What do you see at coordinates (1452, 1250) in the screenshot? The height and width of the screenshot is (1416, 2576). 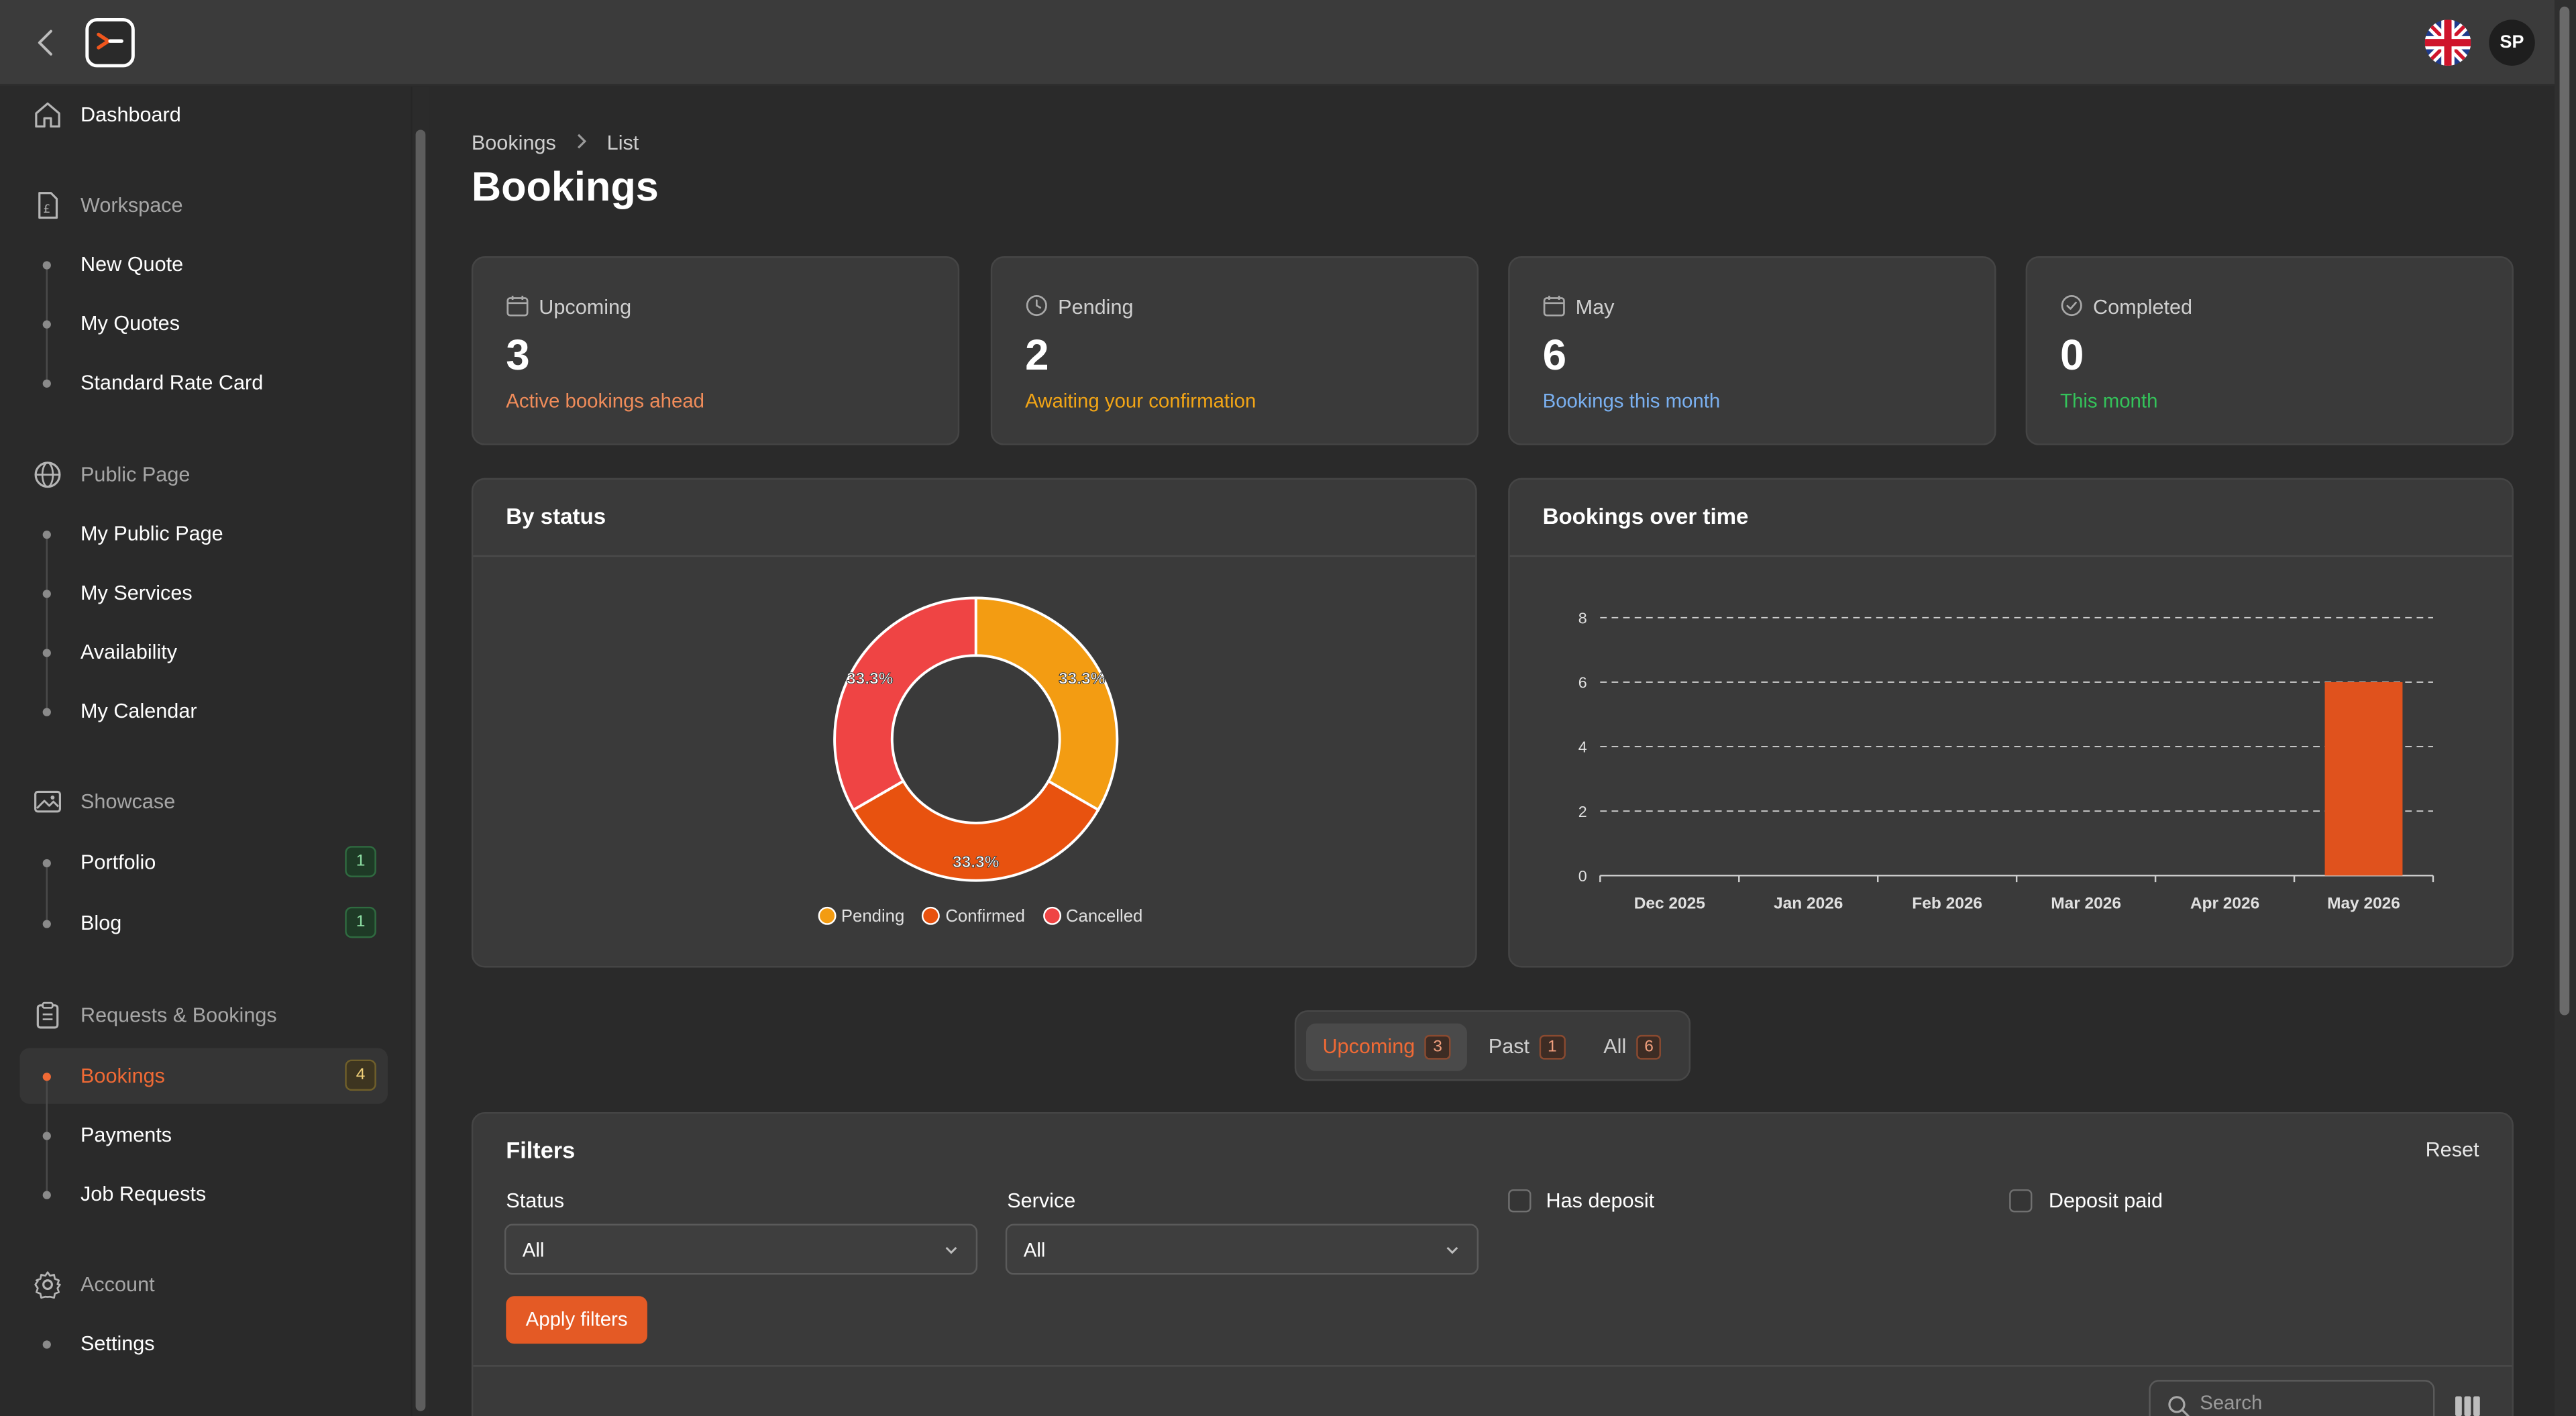 I see `chevron-down-icon` at bounding box center [1452, 1250].